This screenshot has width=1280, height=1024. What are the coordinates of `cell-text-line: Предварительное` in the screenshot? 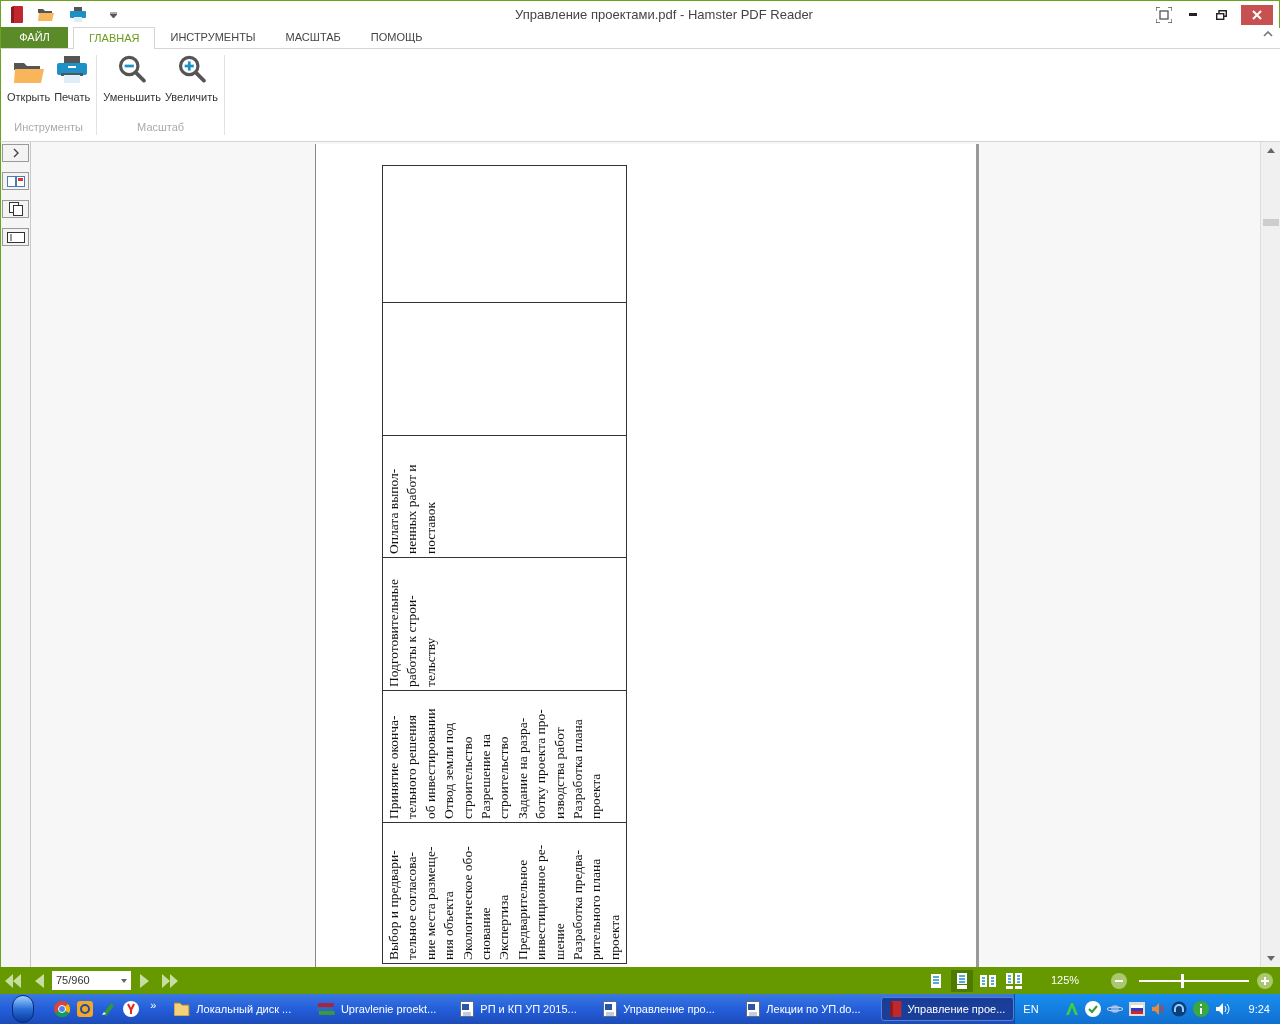 It's located at (522, 909).